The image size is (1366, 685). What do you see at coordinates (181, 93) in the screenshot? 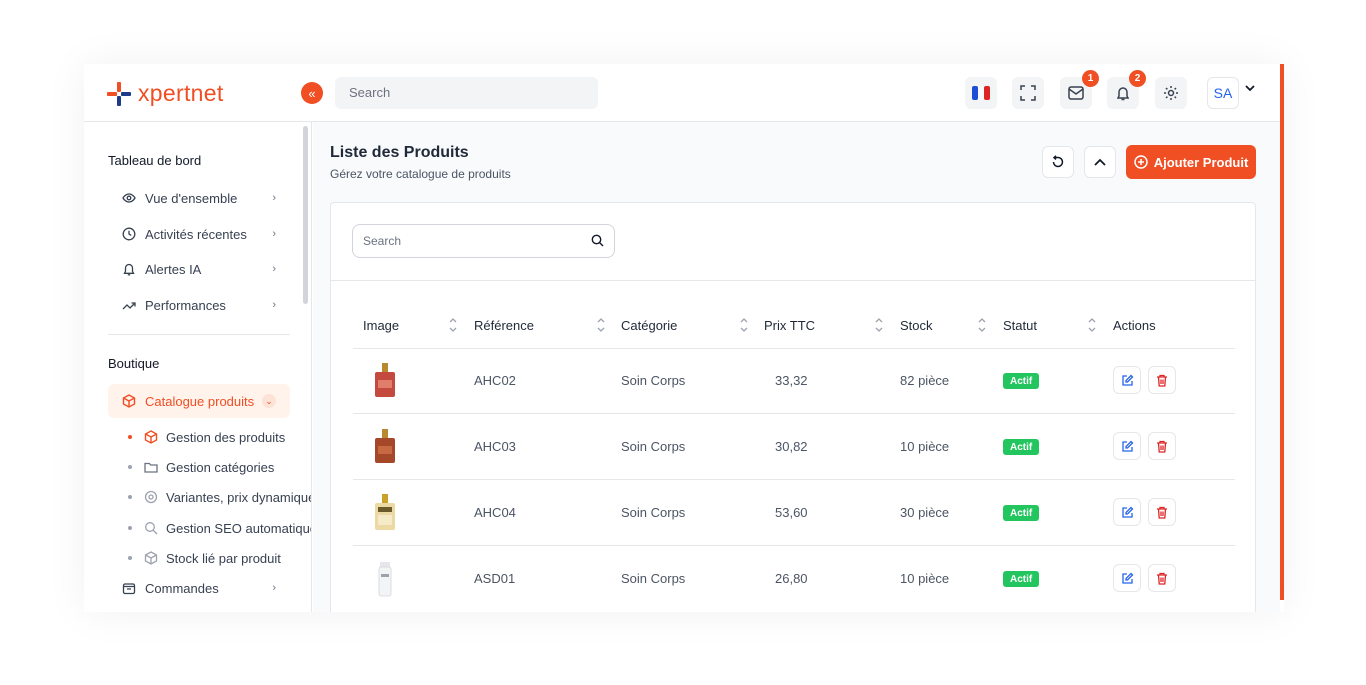
I see `brand-name: xpertnet` at bounding box center [181, 93].